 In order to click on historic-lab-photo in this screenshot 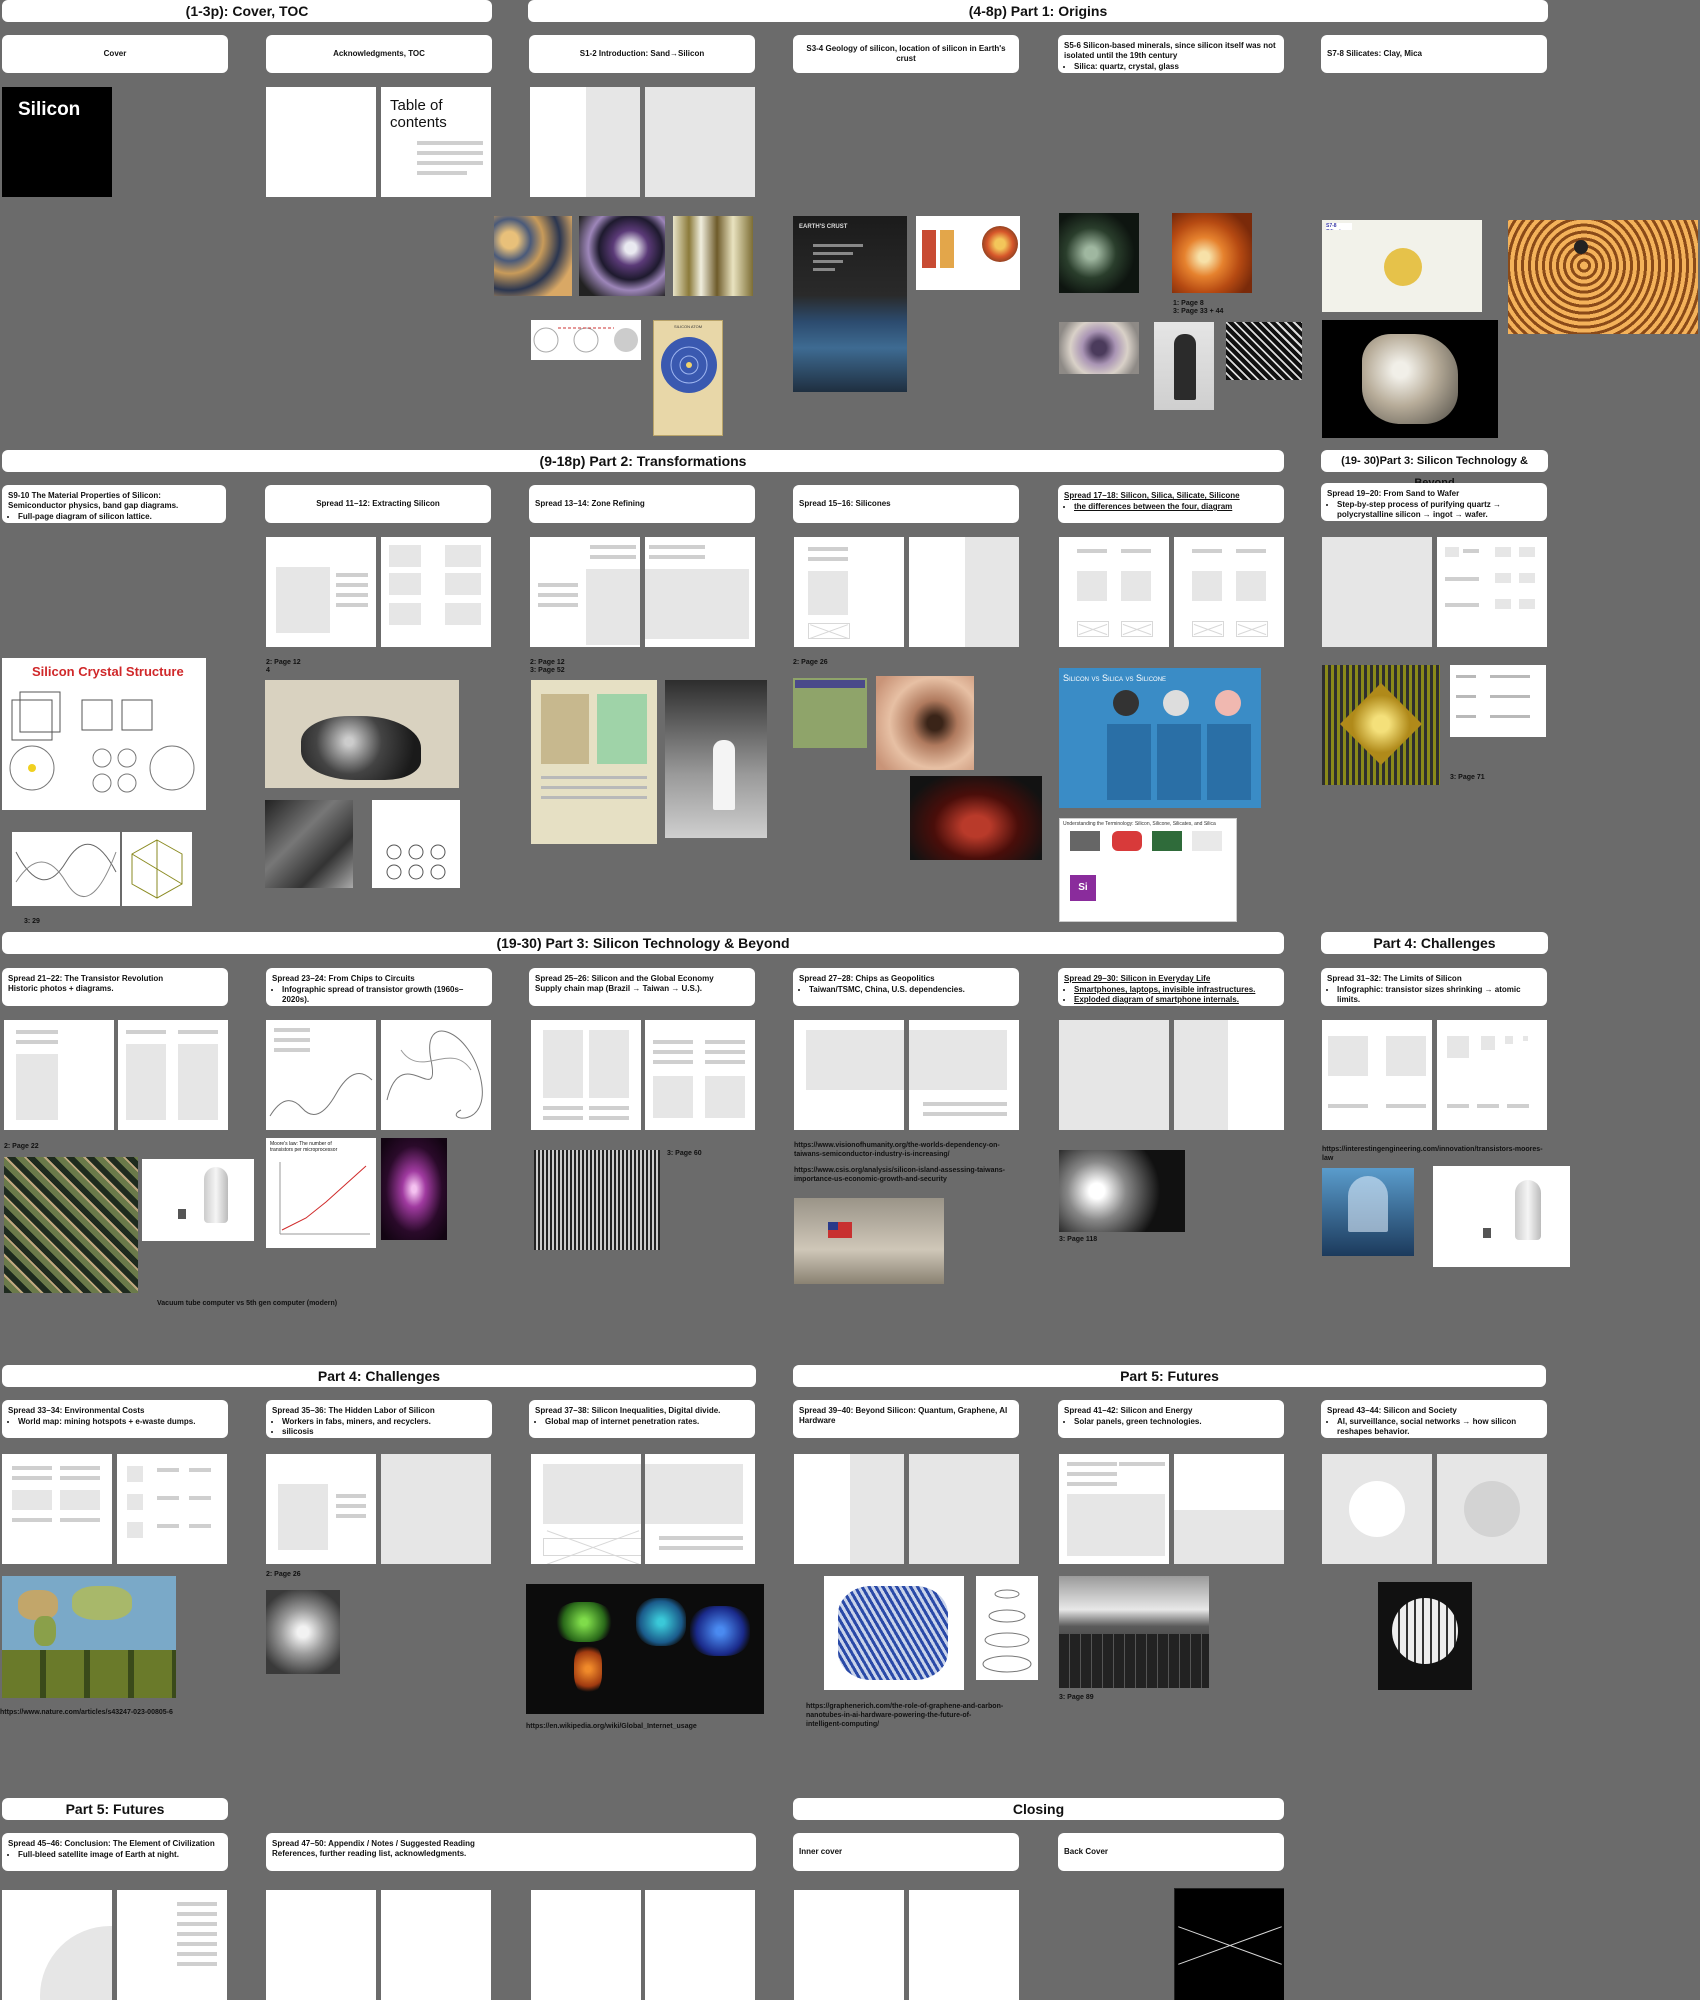, I will do `click(309, 844)`.